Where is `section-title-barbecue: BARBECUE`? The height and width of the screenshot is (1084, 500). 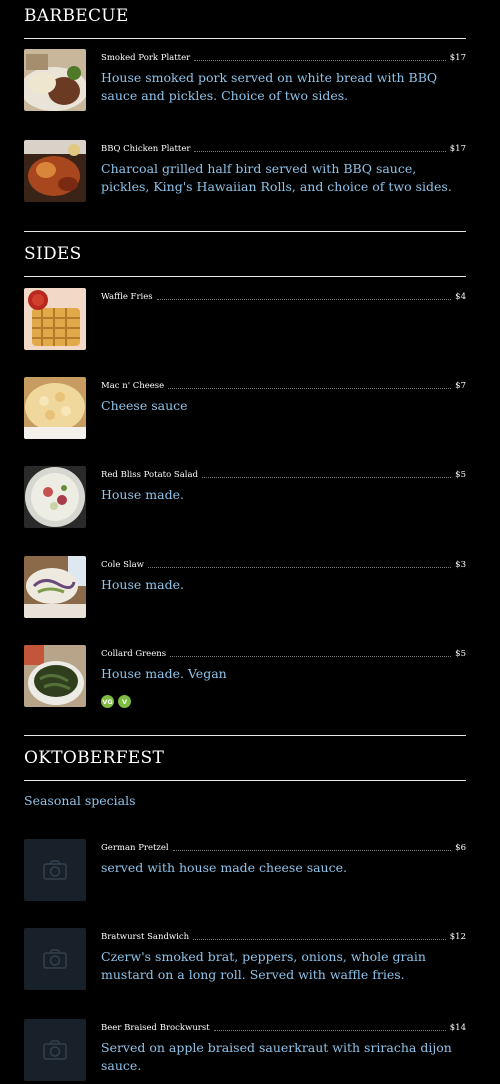
section-title-barbecue: BARBECUE is located at coordinates (76, 16).